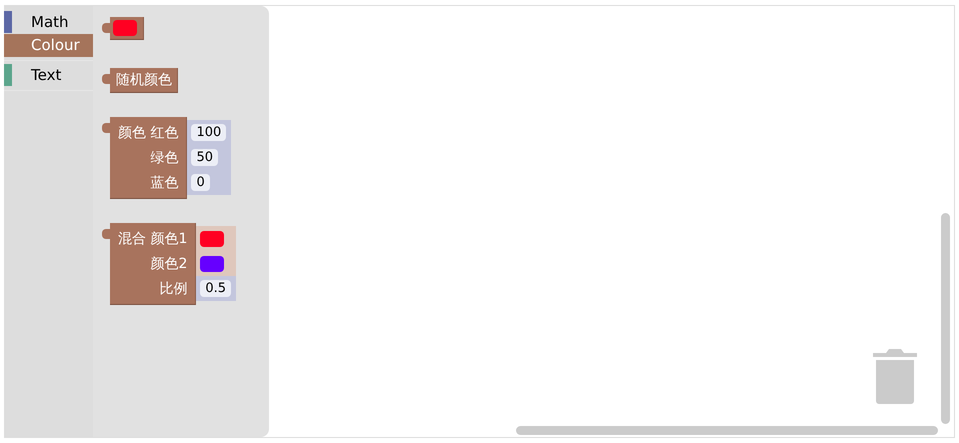 The height and width of the screenshot is (443, 959). What do you see at coordinates (204, 157) in the screenshot?
I see `number-field: 50` at bounding box center [204, 157].